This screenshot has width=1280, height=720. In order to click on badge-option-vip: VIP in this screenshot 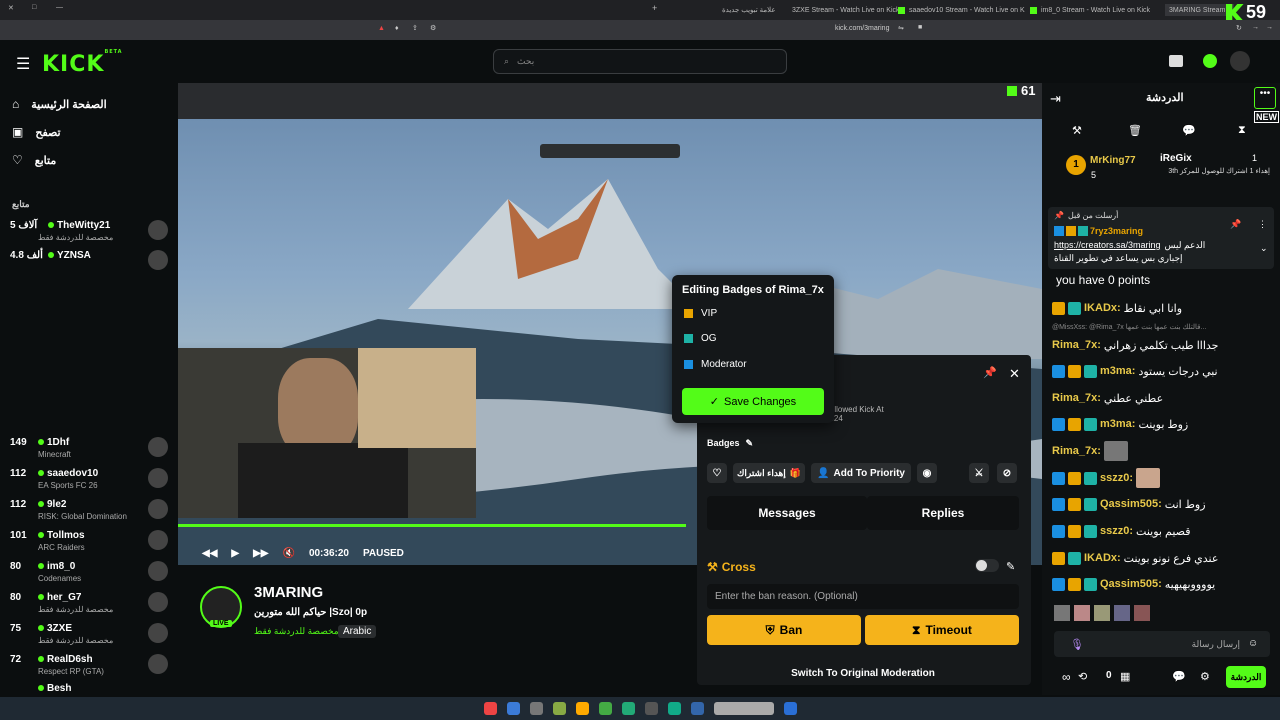, I will do `click(700, 313)`.